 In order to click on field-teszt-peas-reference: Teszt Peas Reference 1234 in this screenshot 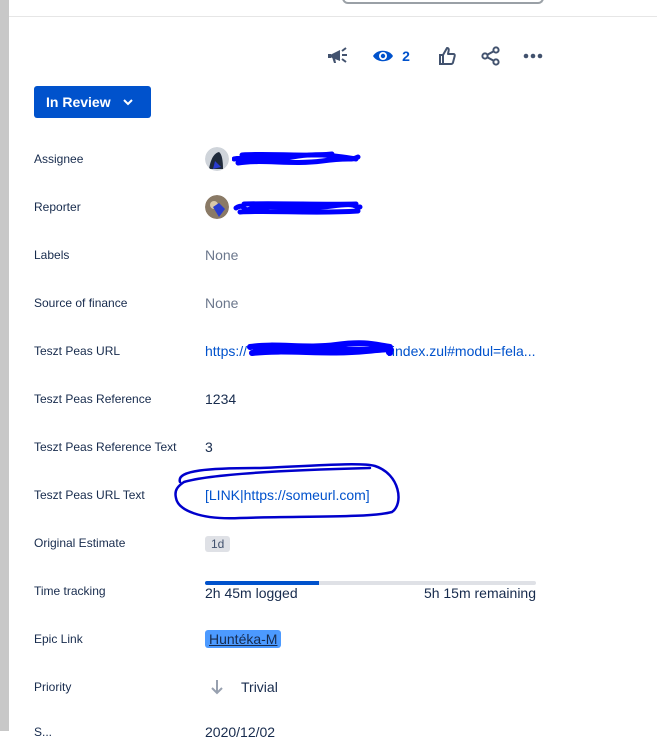, I will do `click(289, 399)`.